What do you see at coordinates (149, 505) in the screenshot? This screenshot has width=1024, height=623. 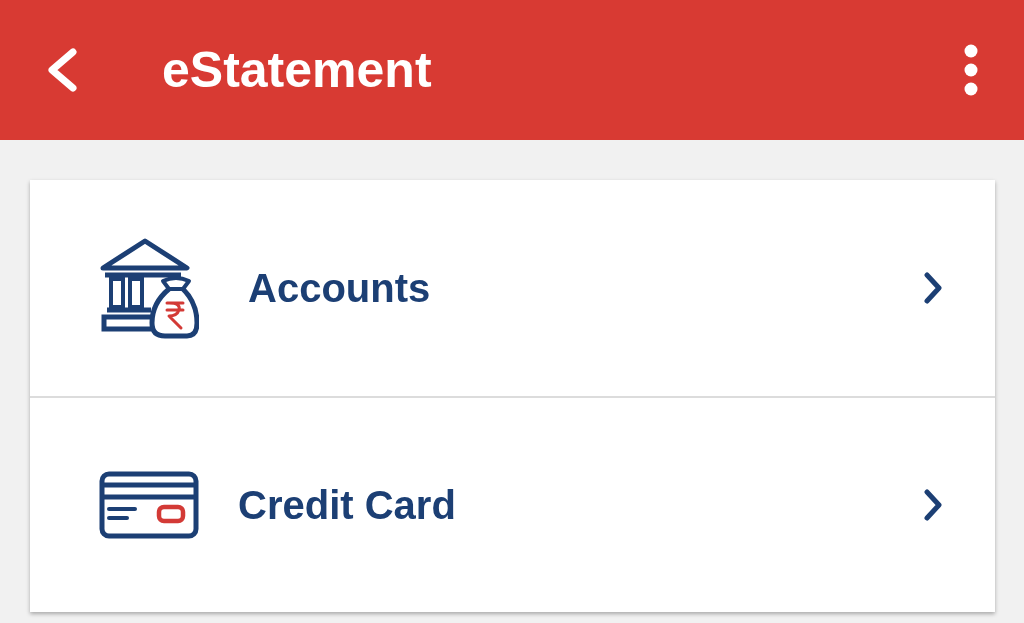 I see `credit-card-icon` at bounding box center [149, 505].